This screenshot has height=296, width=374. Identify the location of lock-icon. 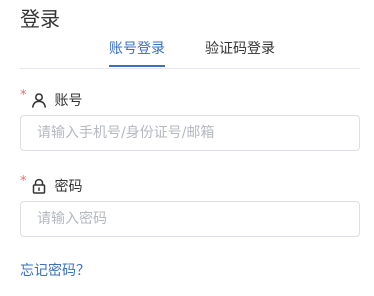
(39, 186).